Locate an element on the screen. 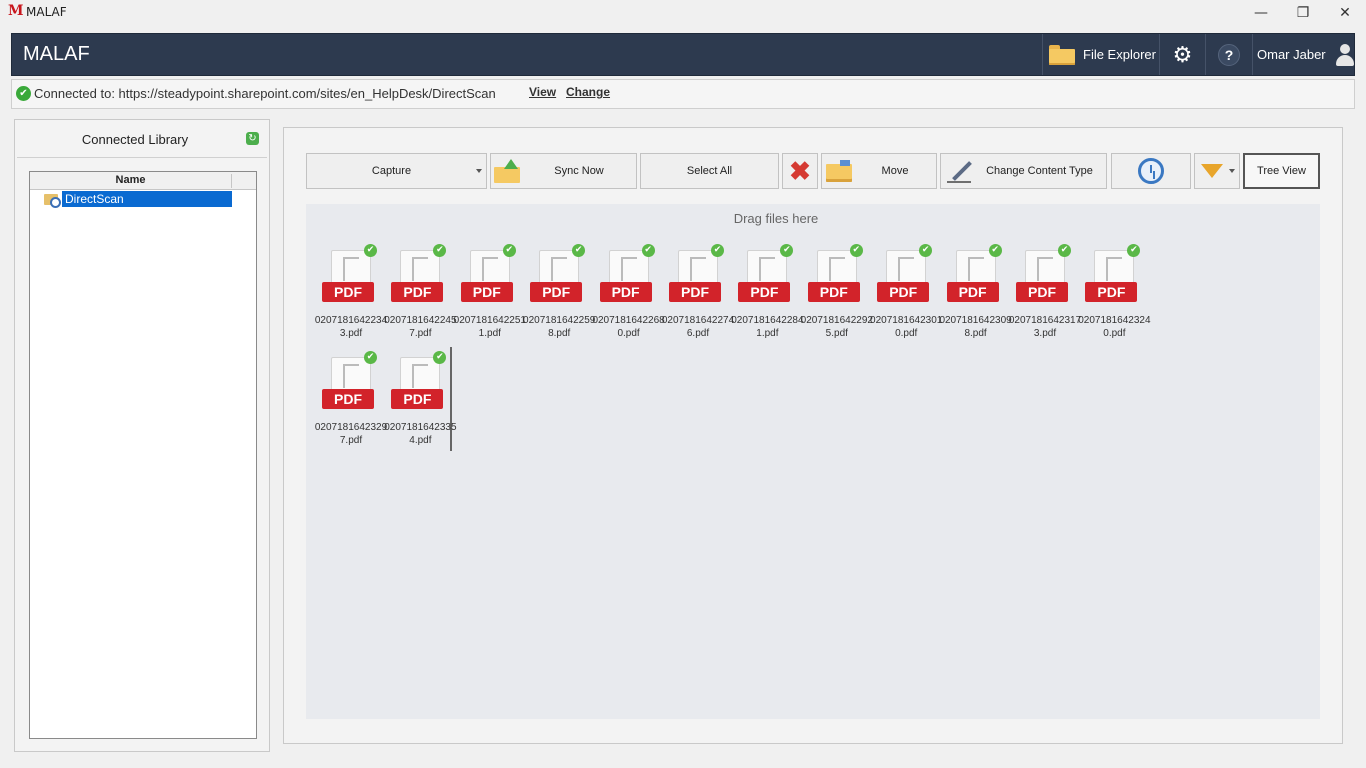 This screenshot has height=768, width=1366. help-button: ? is located at coordinates (1228, 54).